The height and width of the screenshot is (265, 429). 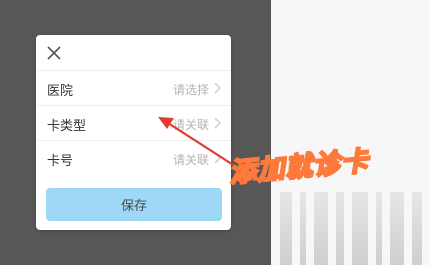 What do you see at coordinates (60, 91) in the screenshot?
I see `hospital-label: 医院` at bounding box center [60, 91].